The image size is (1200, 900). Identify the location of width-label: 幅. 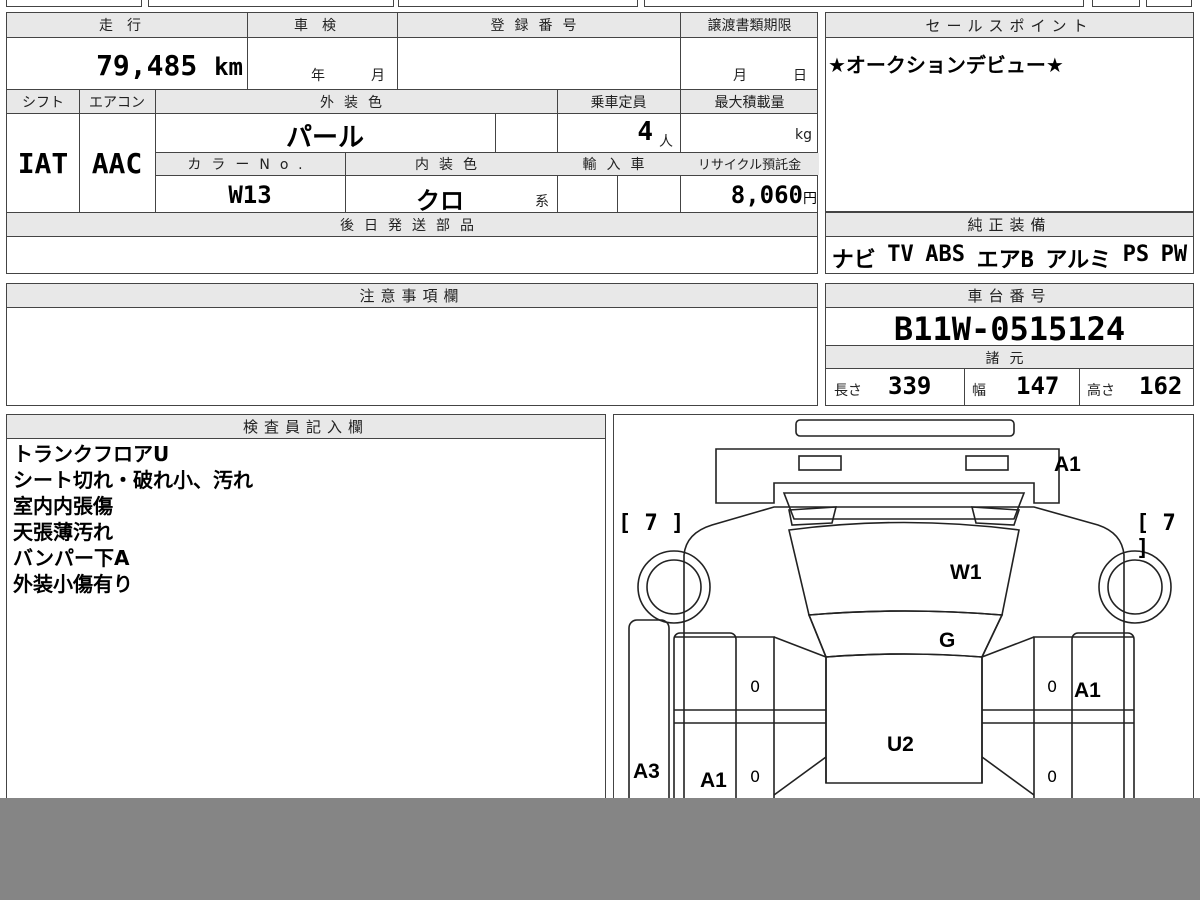
(979, 391).